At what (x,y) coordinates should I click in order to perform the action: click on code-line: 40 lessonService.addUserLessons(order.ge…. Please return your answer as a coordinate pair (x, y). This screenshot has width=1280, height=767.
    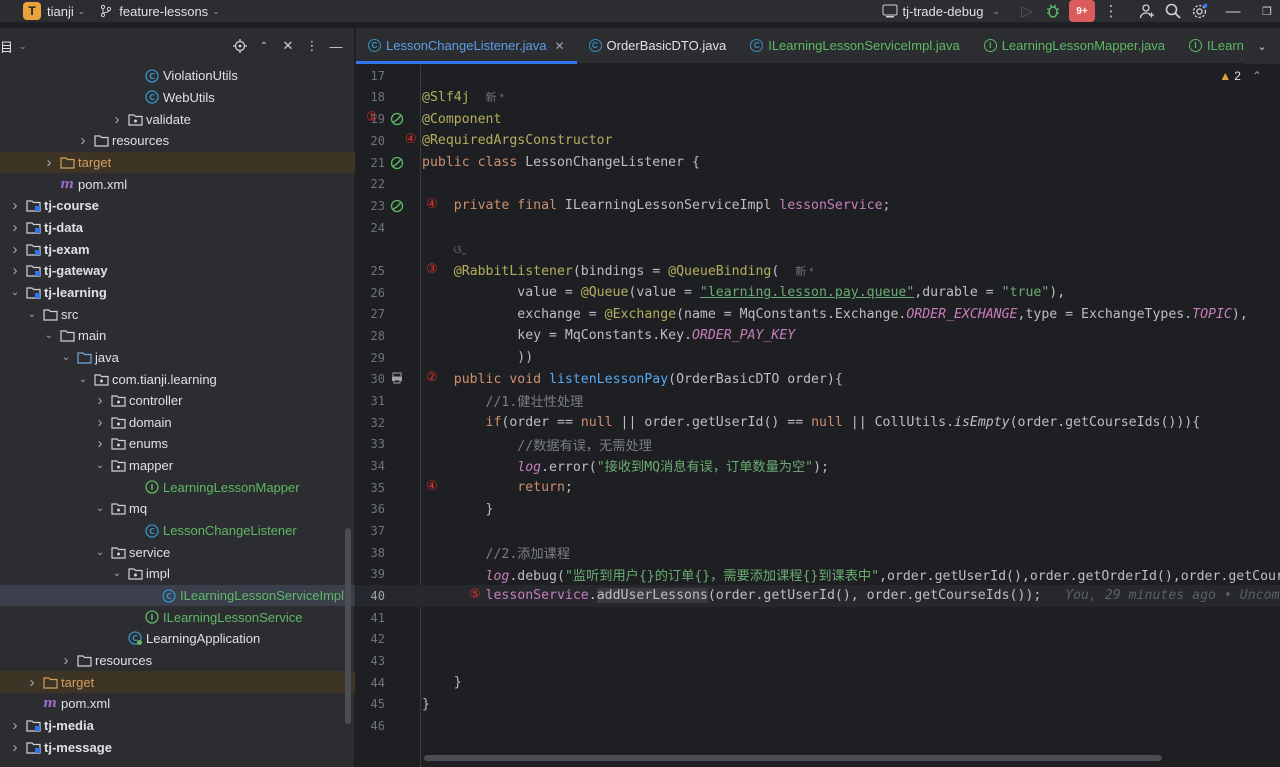
    Looking at the image, I should click on (818, 596).